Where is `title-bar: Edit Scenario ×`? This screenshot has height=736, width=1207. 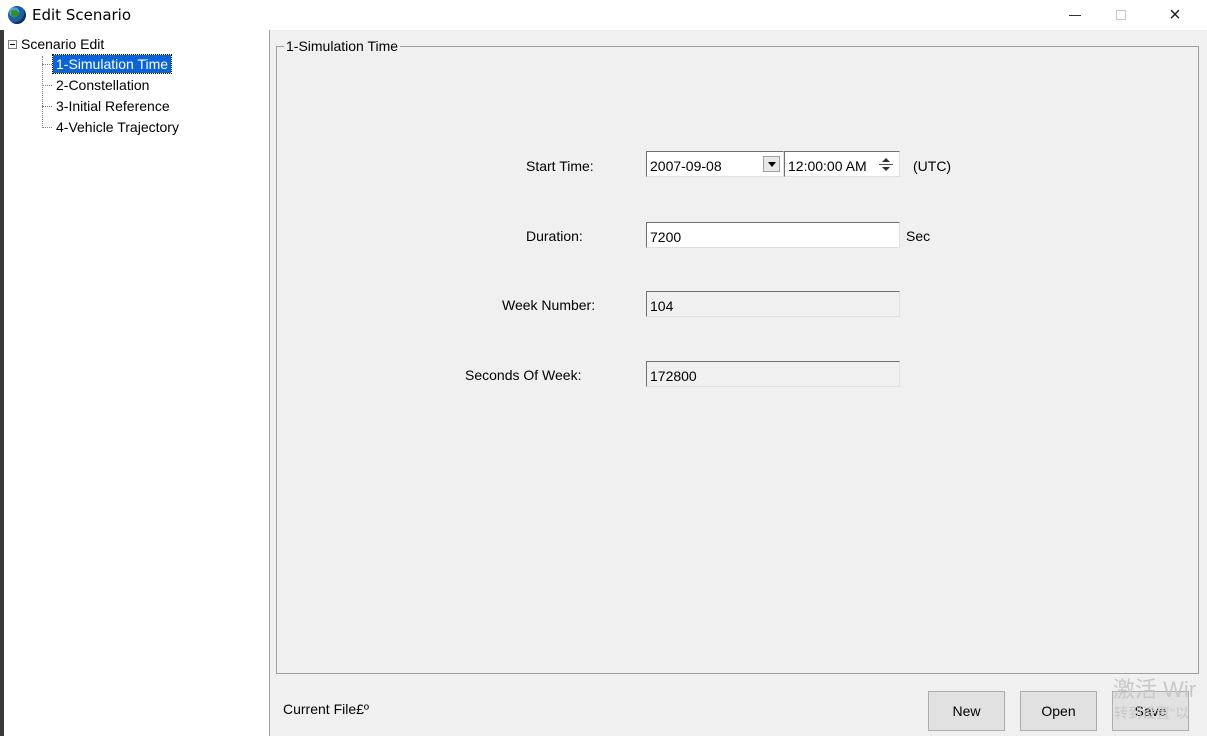
title-bar: Edit Scenario × is located at coordinates (603, 15).